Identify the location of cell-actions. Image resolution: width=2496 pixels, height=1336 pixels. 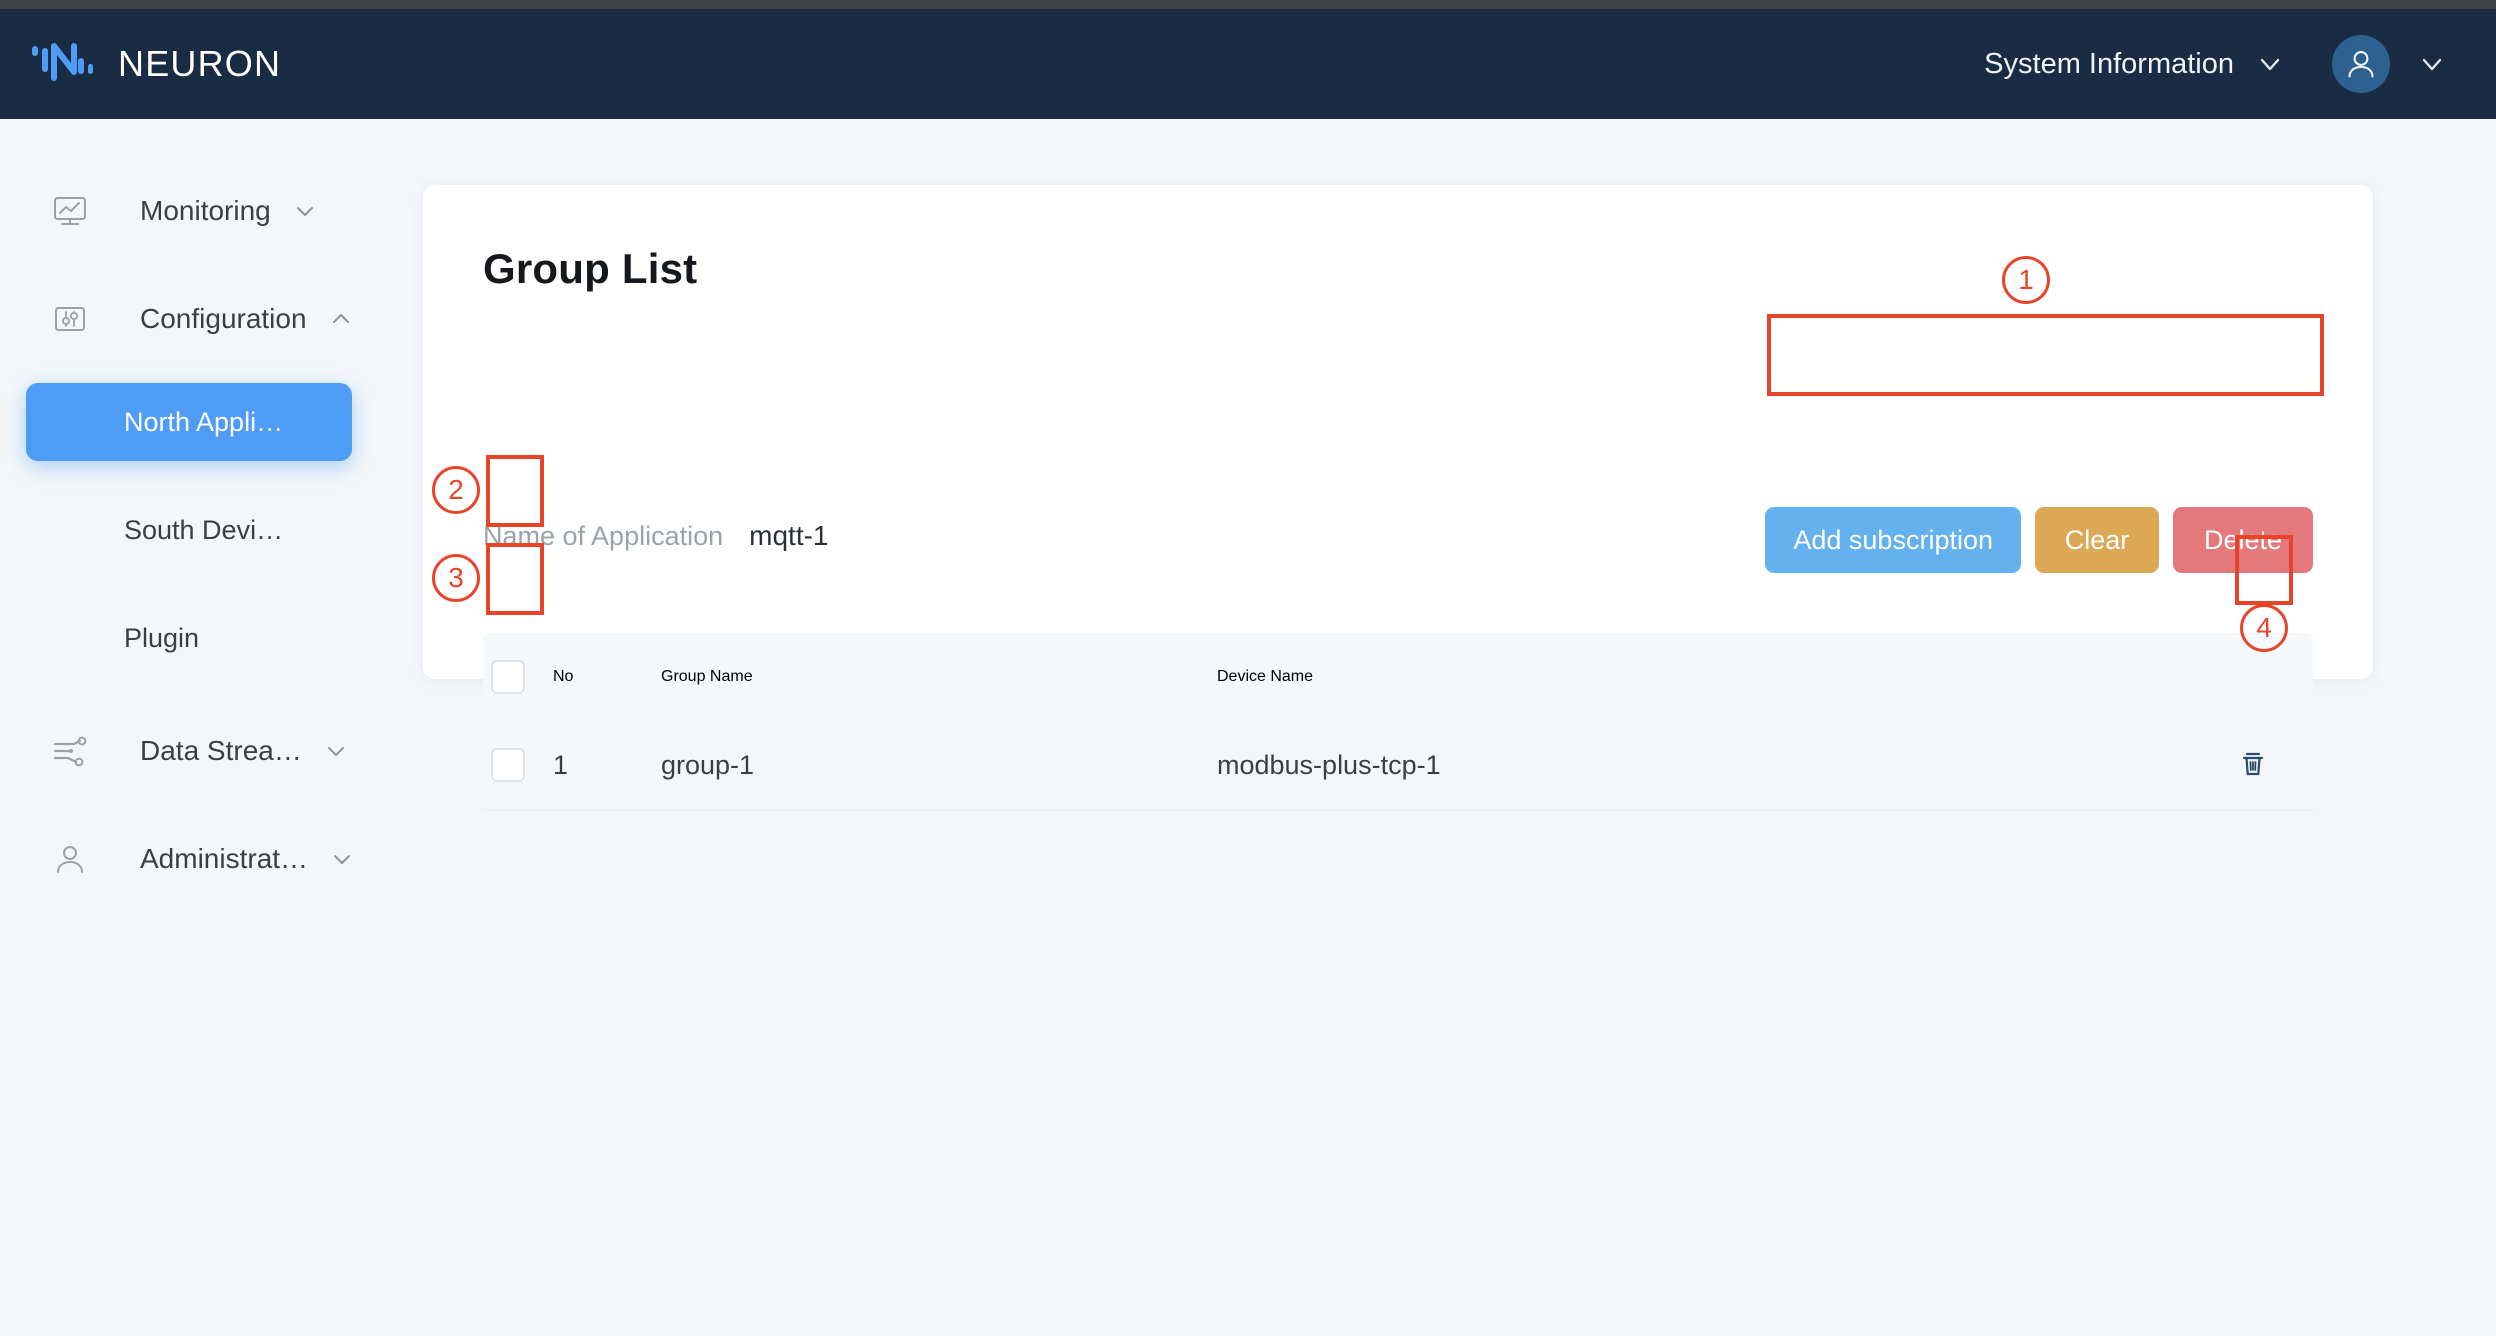
(2253, 765).